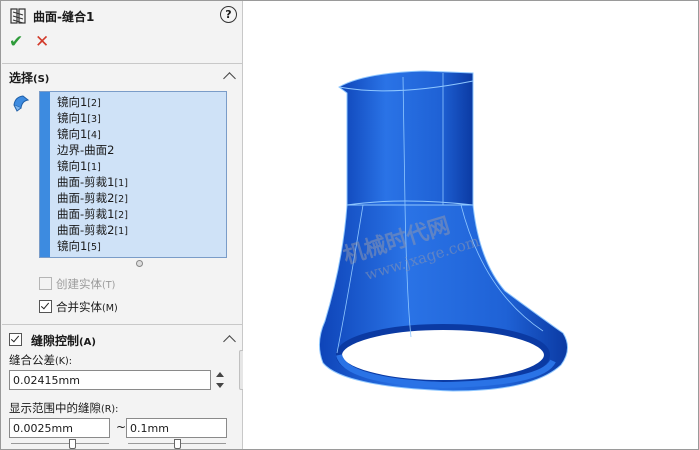  I want to click on selected-entity-item: 曲面-剪裁2[1], so click(92, 230).